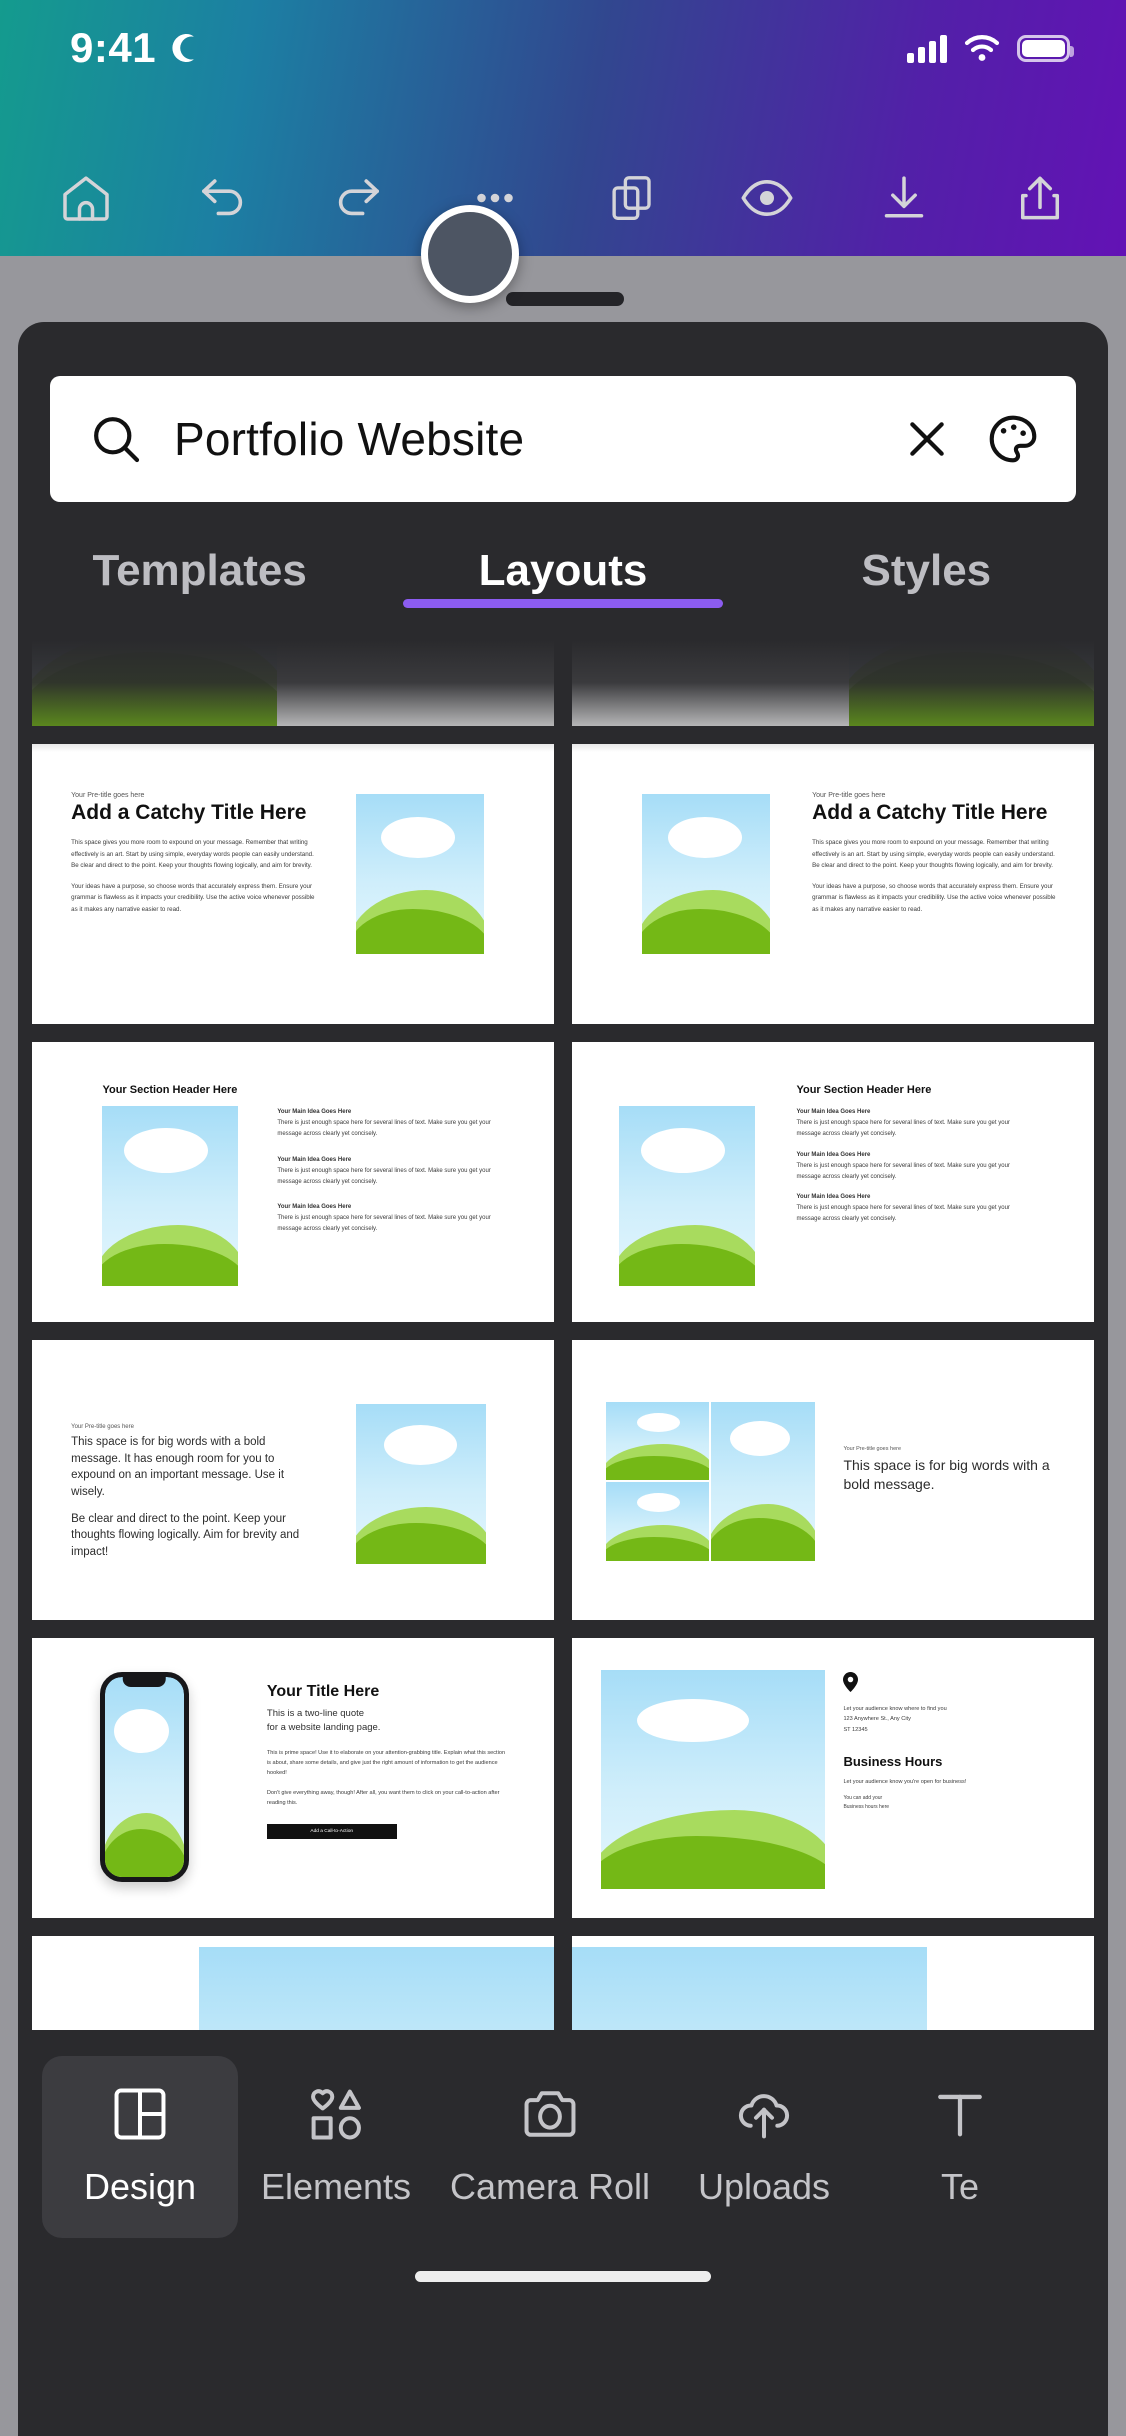 This screenshot has width=1126, height=2436. I want to click on touch-cursor-indicator, so click(470, 254).